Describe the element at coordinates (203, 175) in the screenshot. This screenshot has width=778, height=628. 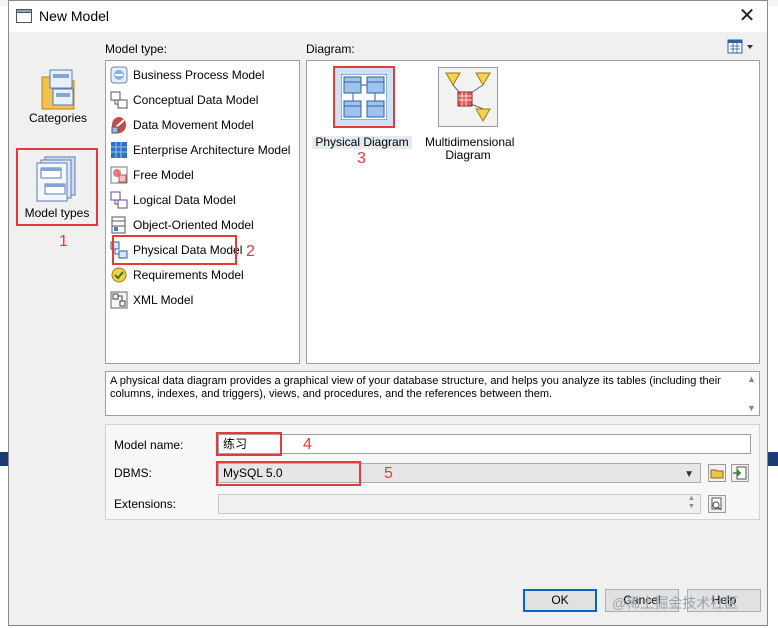
I see `list-item-free-model: Free Model` at that location.